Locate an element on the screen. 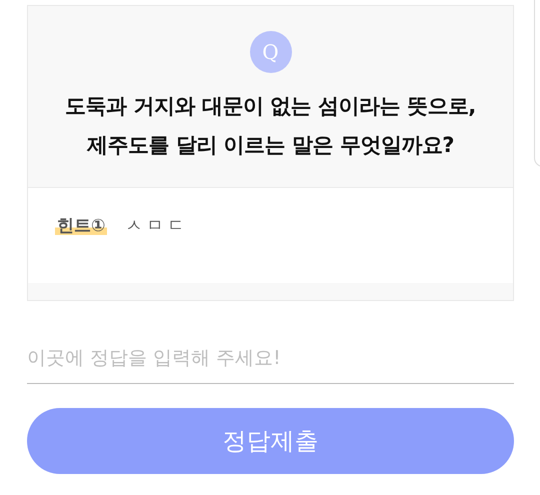  hint-text: ㅅㅁㄷ is located at coordinates (156, 226).